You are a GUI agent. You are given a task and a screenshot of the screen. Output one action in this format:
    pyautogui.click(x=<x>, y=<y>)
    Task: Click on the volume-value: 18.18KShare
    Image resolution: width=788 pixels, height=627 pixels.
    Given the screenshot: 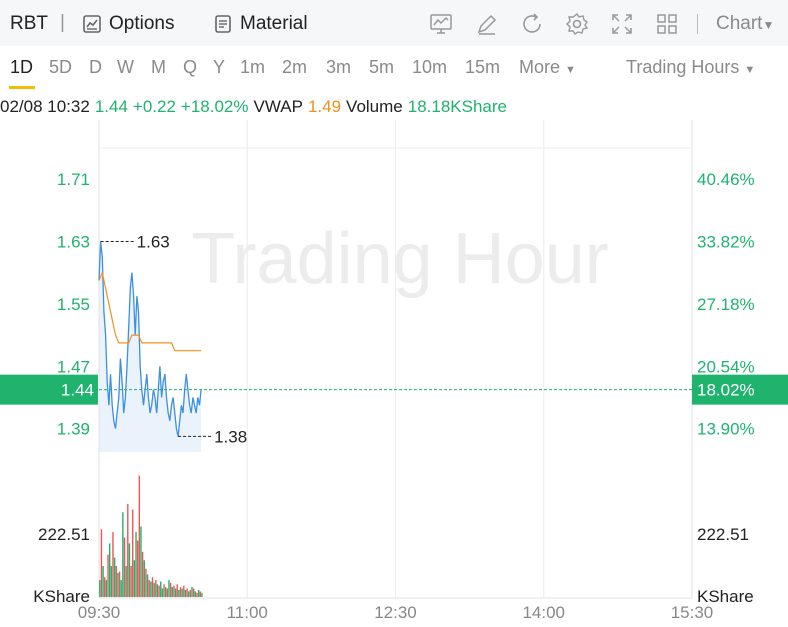 What is the action you would take?
    pyautogui.click(x=457, y=106)
    